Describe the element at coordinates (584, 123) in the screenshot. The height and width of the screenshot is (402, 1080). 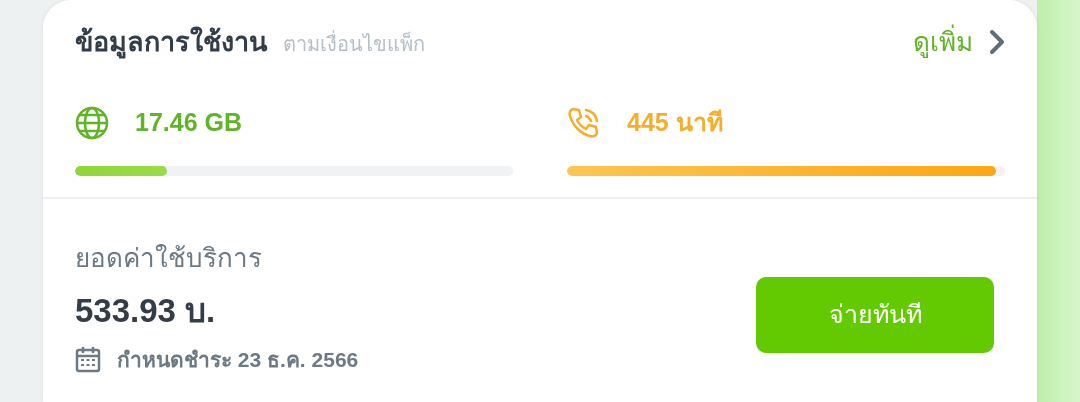
I see `phone-icon` at that location.